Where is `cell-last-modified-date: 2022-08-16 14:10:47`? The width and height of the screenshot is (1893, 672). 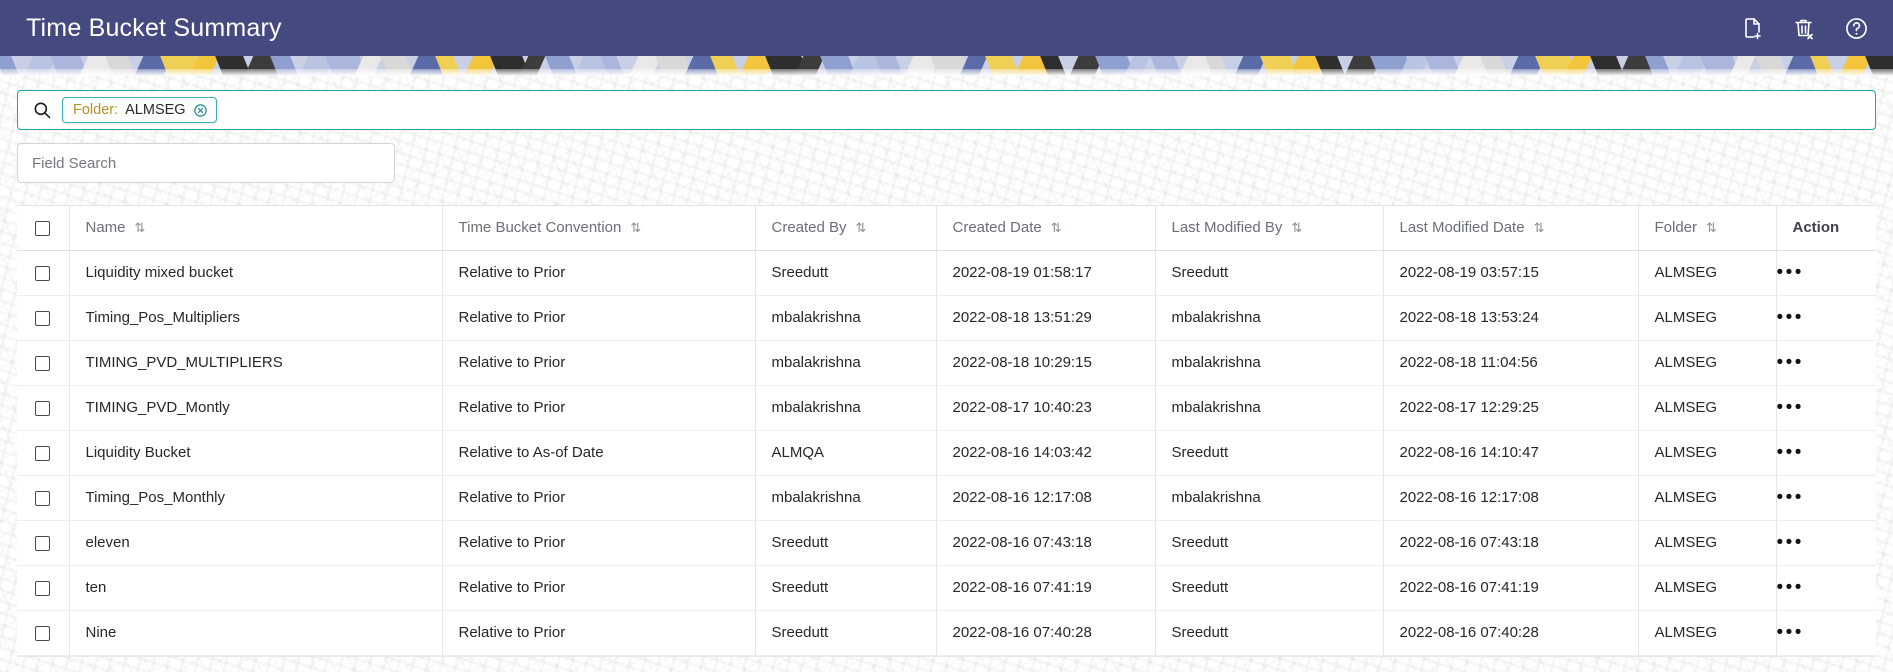 cell-last-modified-date: 2022-08-16 14:10:47 is located at coordinates (1511, 453).